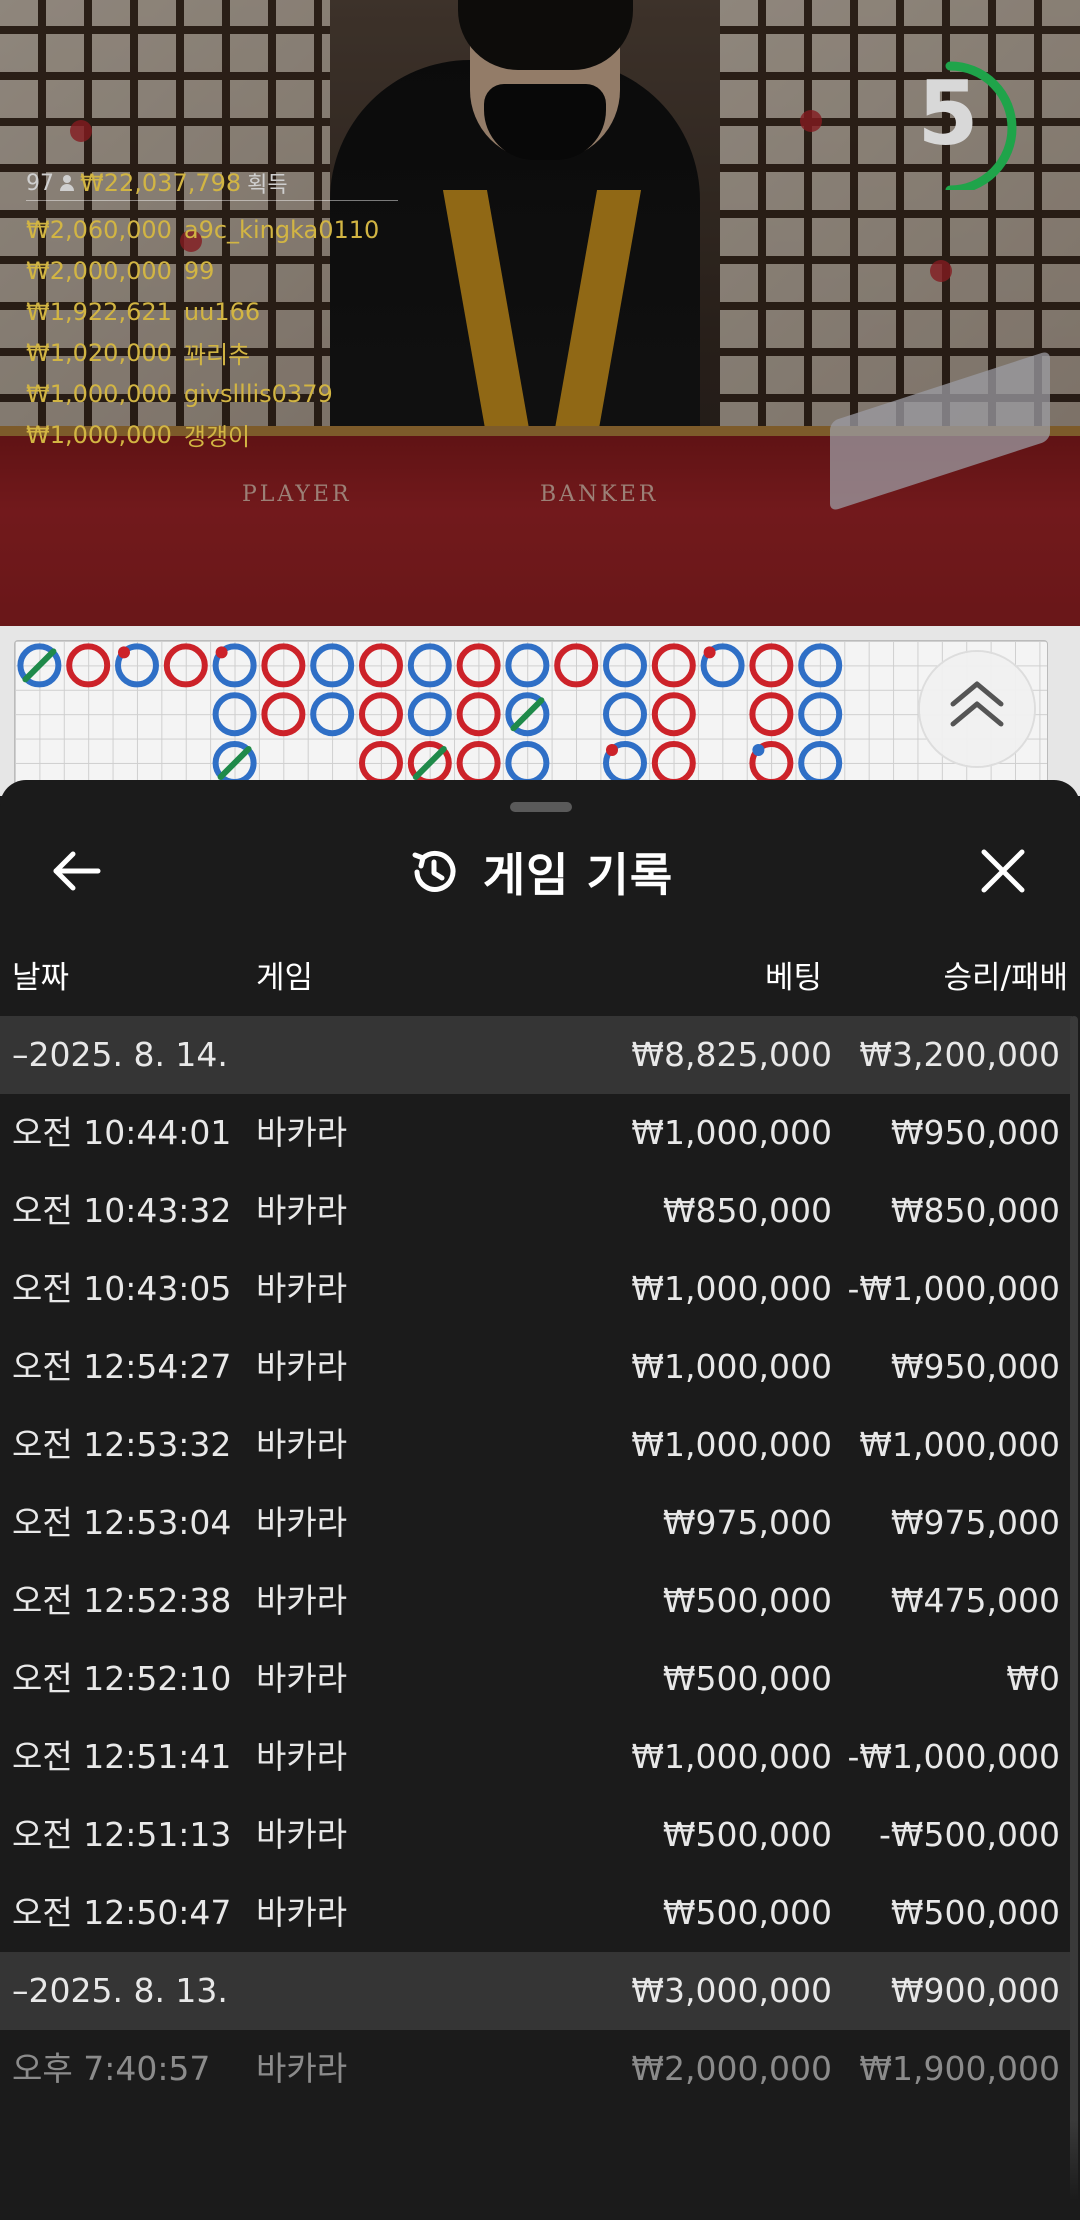  Describe the element at coordinates (99, 311) in the screenshot. I see `winner-amount: ₩1,922,621` at that location.